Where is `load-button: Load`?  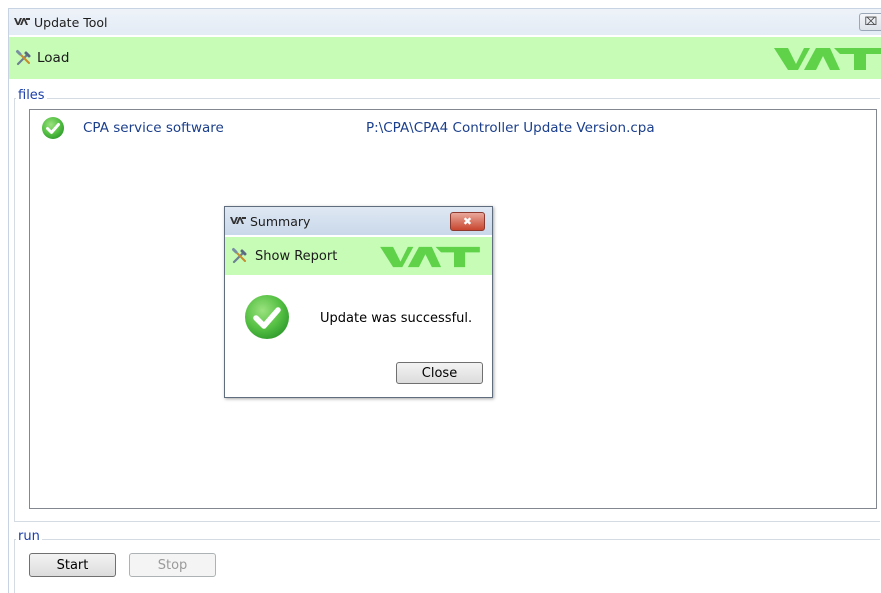 load-button: Load is located at coordinates (53, 58).